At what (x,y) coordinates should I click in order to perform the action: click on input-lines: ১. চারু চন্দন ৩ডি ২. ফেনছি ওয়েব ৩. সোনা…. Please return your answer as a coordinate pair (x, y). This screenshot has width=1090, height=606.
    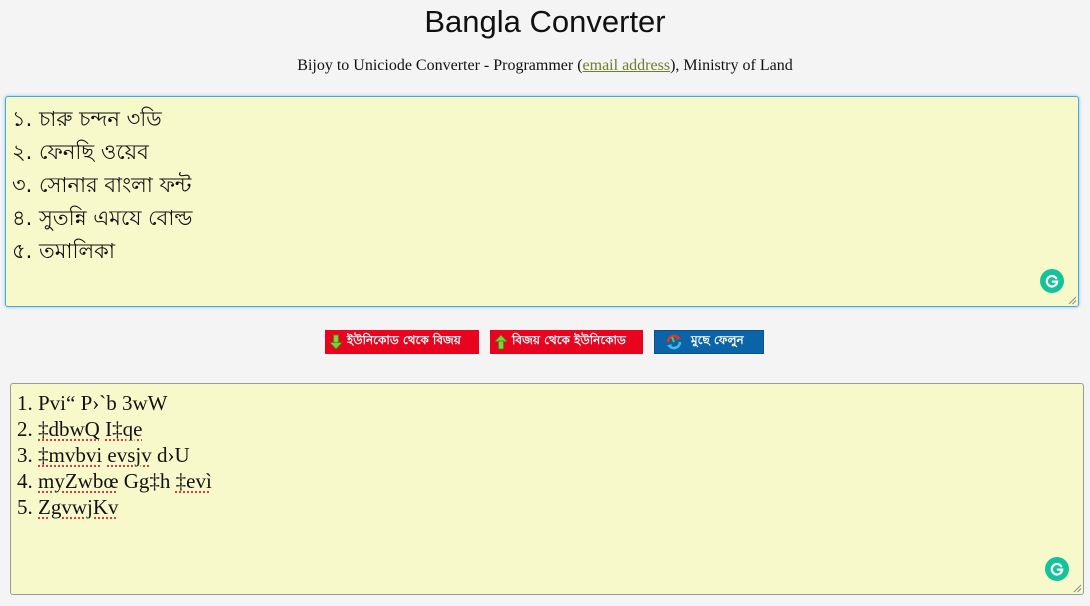
    Looking at the image, I should click on (102, 185).